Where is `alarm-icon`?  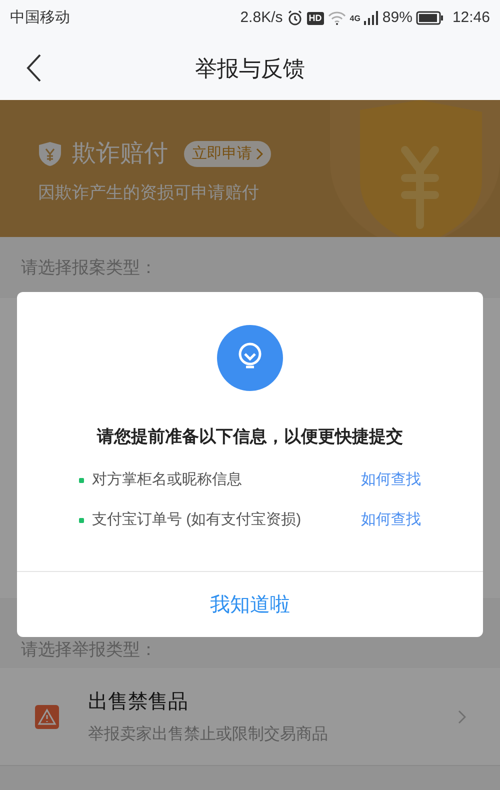 alarm-icon is located at coordinates (294, 18).